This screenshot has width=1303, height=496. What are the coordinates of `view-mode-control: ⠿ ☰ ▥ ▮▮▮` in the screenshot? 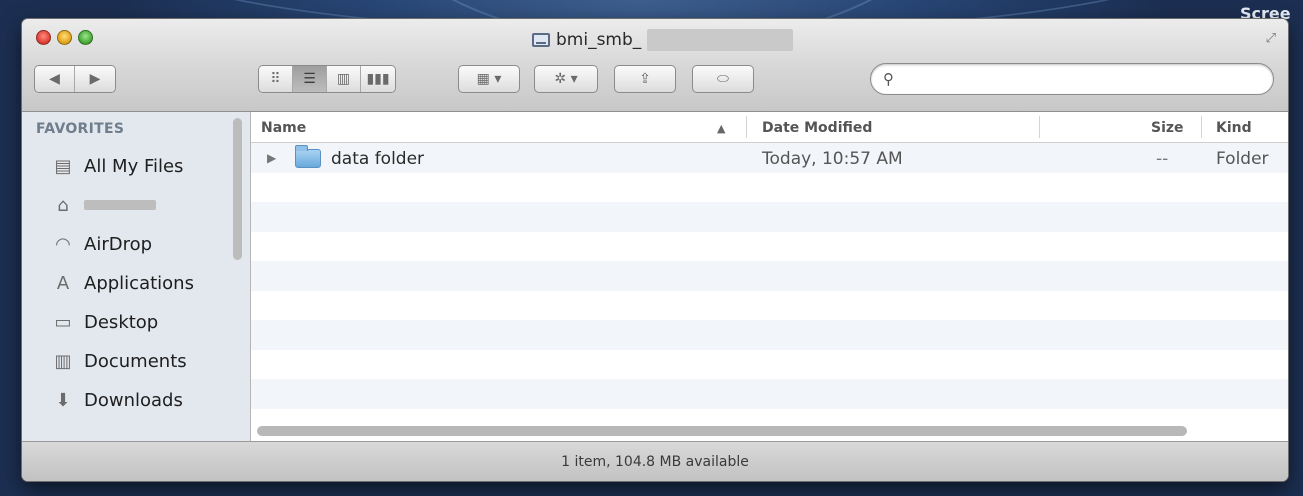 It's located at (327, 79).